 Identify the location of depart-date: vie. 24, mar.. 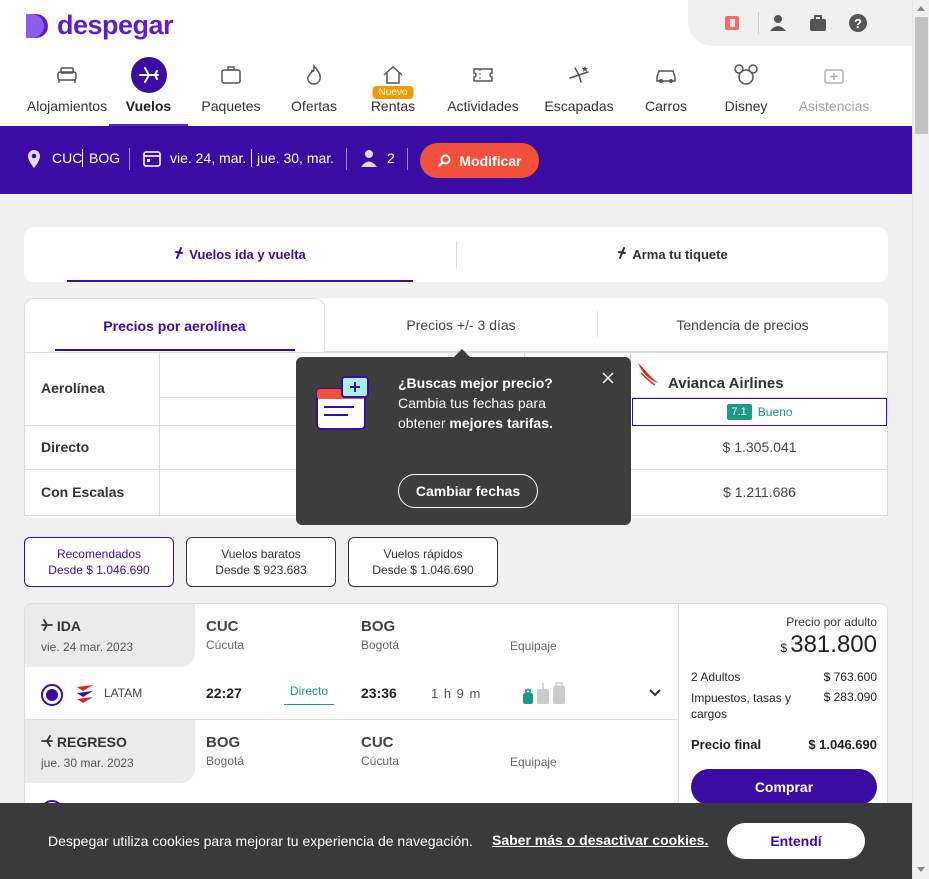
(208, 158).